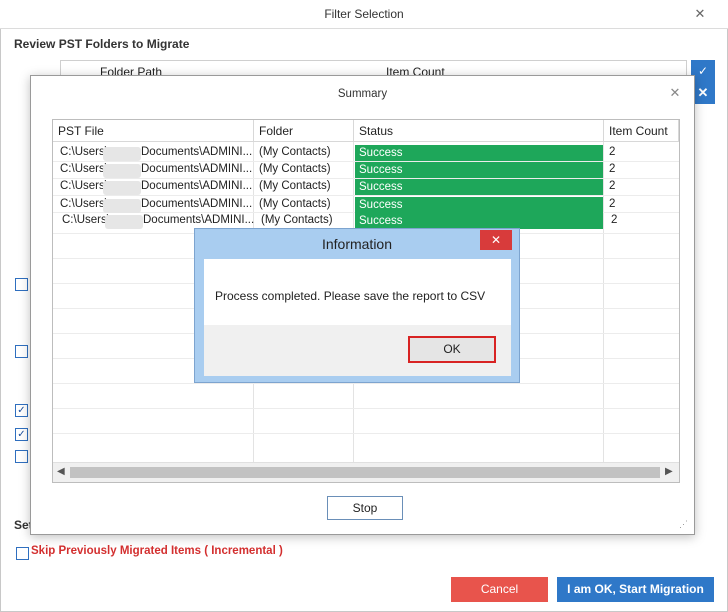  What do you see at coordinates (22, 553) in the screenshot?
I see `skip-migrated-checkbox` at bounding box center [22, 553].